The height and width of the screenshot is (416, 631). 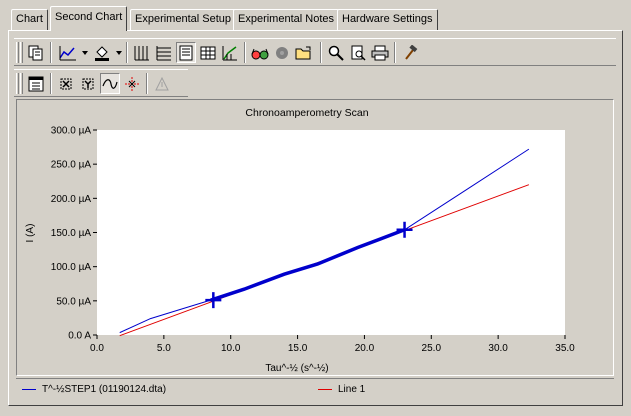 What do you see at coordinates (88, 83) in the screenshot?
I see `remove-y-icon` at bounding box center [88, 83].